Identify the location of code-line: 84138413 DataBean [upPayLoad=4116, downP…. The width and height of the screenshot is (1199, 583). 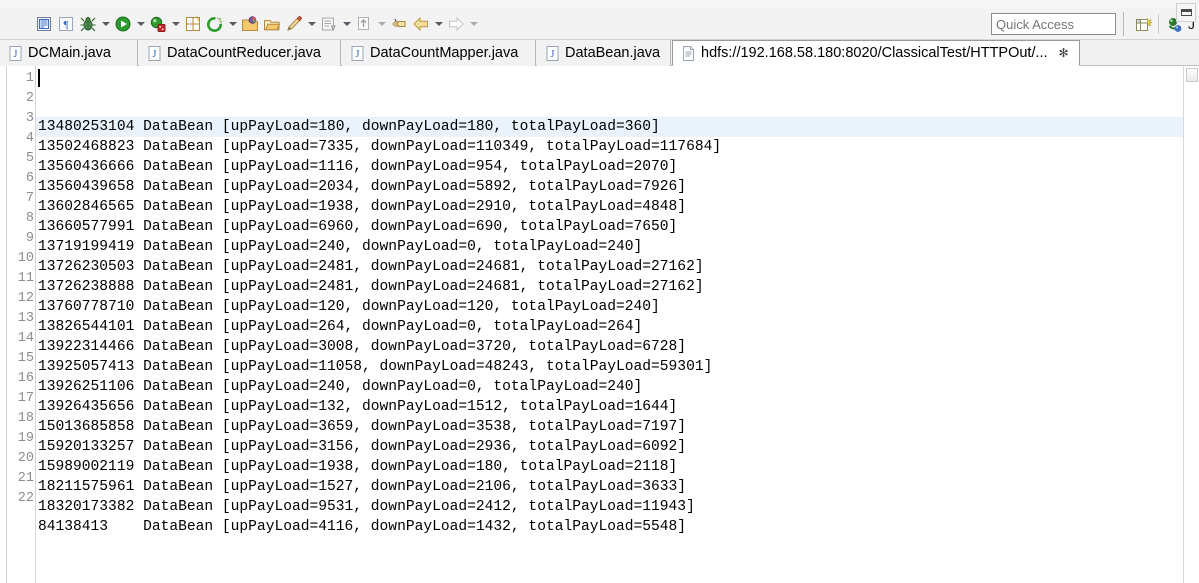
(617, 527).